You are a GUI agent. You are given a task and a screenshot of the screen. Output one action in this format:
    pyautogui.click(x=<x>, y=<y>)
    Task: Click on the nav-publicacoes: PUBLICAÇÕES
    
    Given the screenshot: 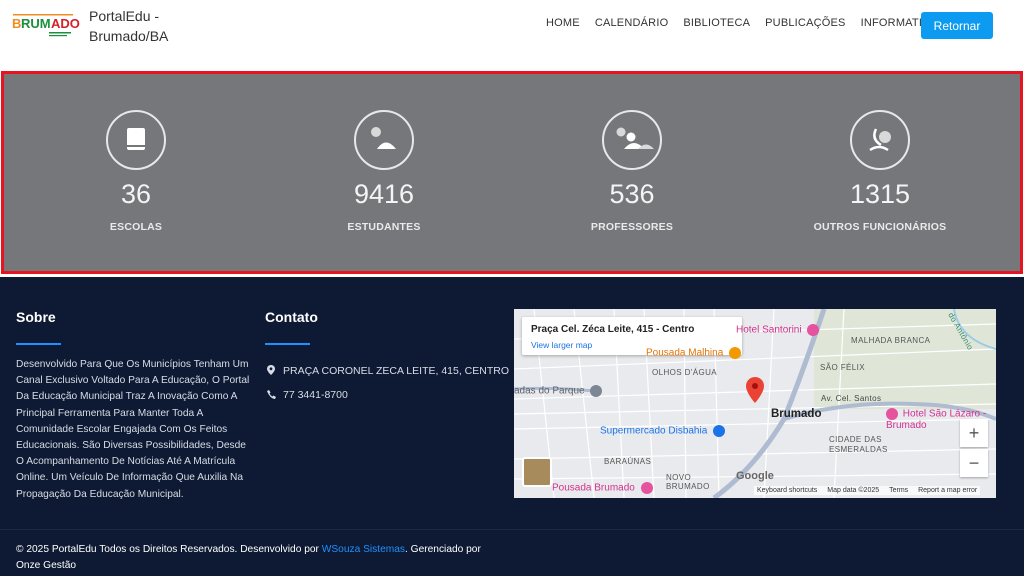 What is the action you would take?
    pyautogui.click(x=805, y=23)
    